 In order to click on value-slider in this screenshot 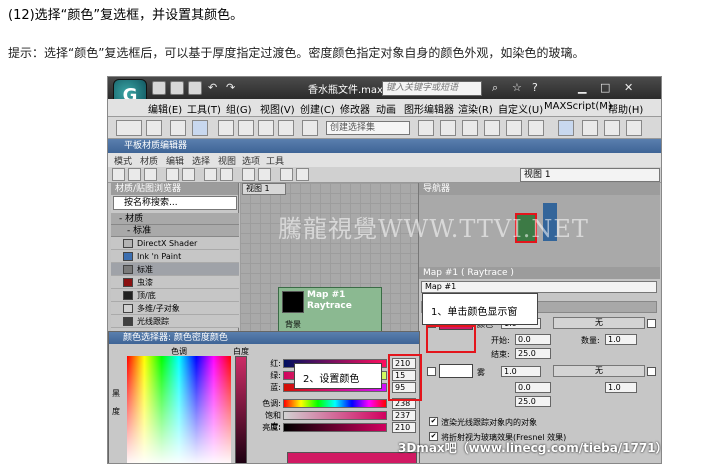, I will do `click(335, 427)`.